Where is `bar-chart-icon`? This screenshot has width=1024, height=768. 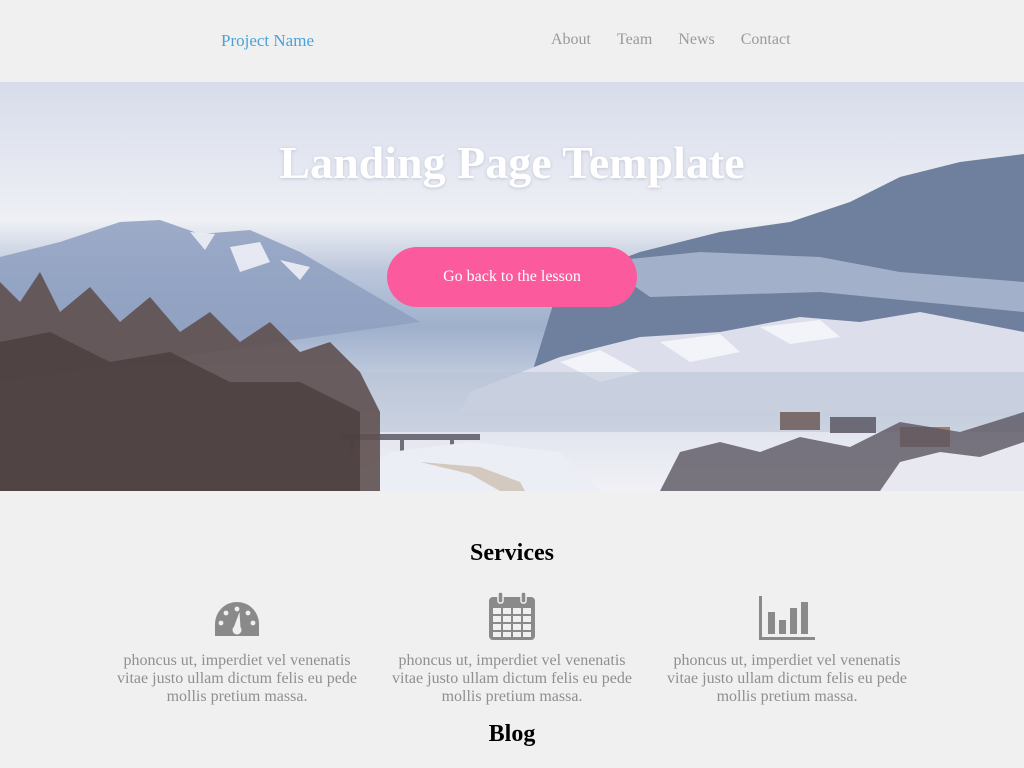 bar-chart-icon is located at coordinates (787, 618).